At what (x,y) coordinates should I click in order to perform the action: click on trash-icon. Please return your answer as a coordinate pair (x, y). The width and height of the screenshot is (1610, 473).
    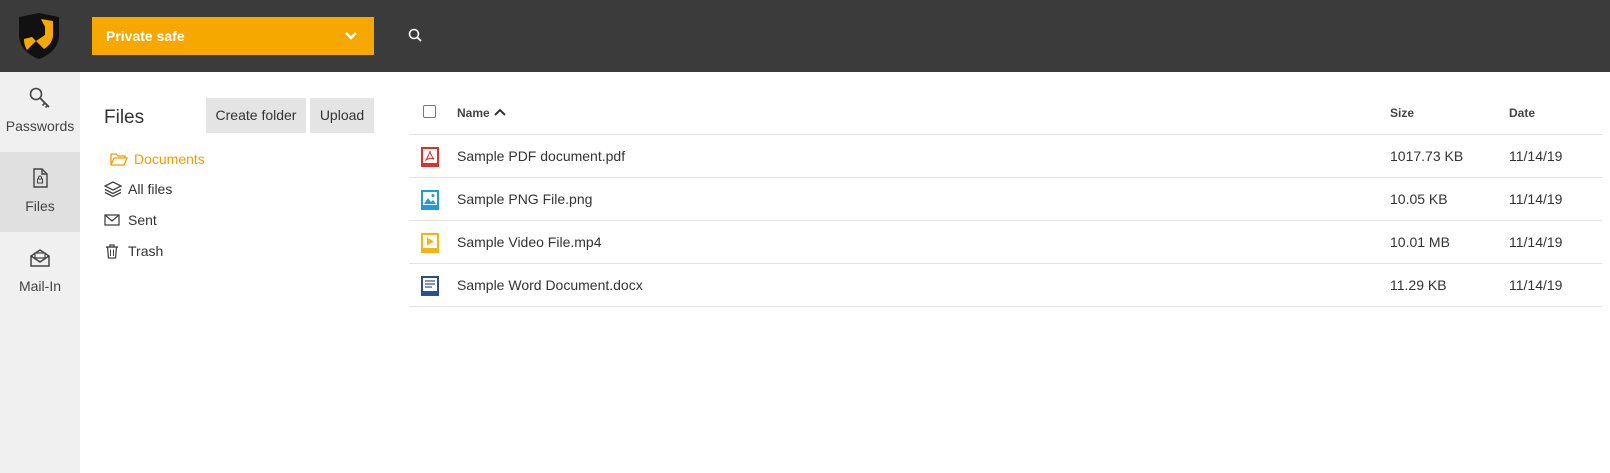
    Looking at the image, I should click on (112, 251).